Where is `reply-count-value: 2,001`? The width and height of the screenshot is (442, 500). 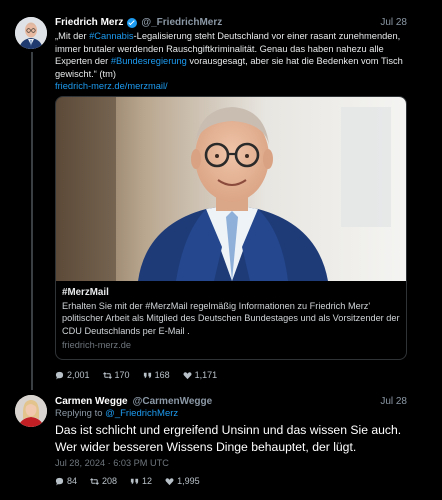
reply-count-value: 2,001 is located at coordinates (78, 375).